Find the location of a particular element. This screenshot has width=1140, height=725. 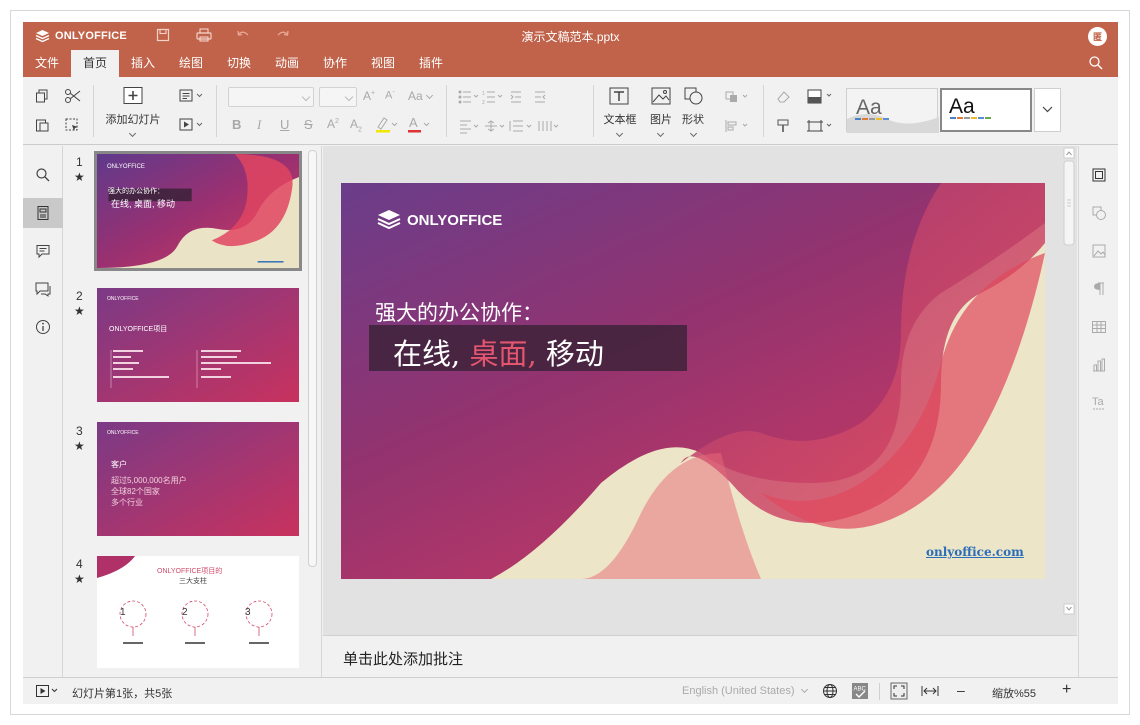

slide-layout-icon is located at coordinates (191, 96).